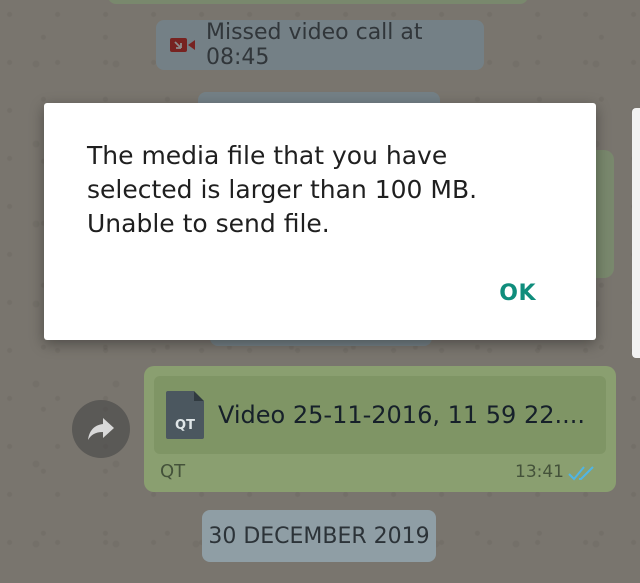 Image resolution: width=640 pixels, height=583 pixels. I want to click on forward-icon, so click(101, 429).